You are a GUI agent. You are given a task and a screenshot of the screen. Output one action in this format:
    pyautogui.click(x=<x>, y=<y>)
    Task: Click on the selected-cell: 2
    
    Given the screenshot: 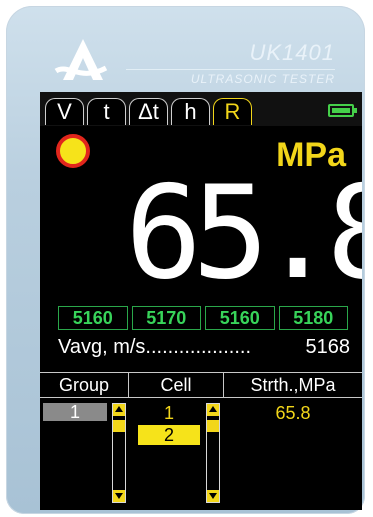 What is the action you would take?
    pyautogui.click(x=169, y=435)
    